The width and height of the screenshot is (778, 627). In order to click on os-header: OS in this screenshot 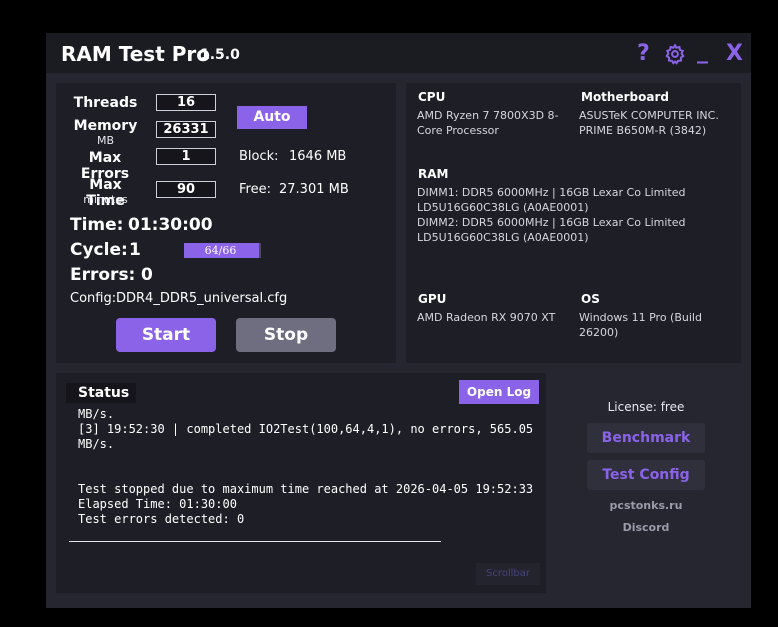, I will do `click(590, 299)`.